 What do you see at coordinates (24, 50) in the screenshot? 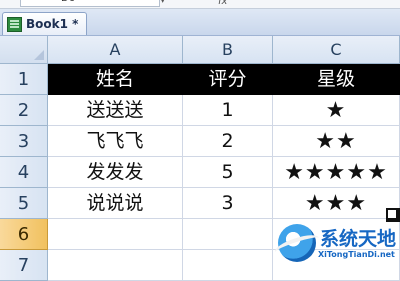
I see `select-all-corner` at bounding box center [24, 50].